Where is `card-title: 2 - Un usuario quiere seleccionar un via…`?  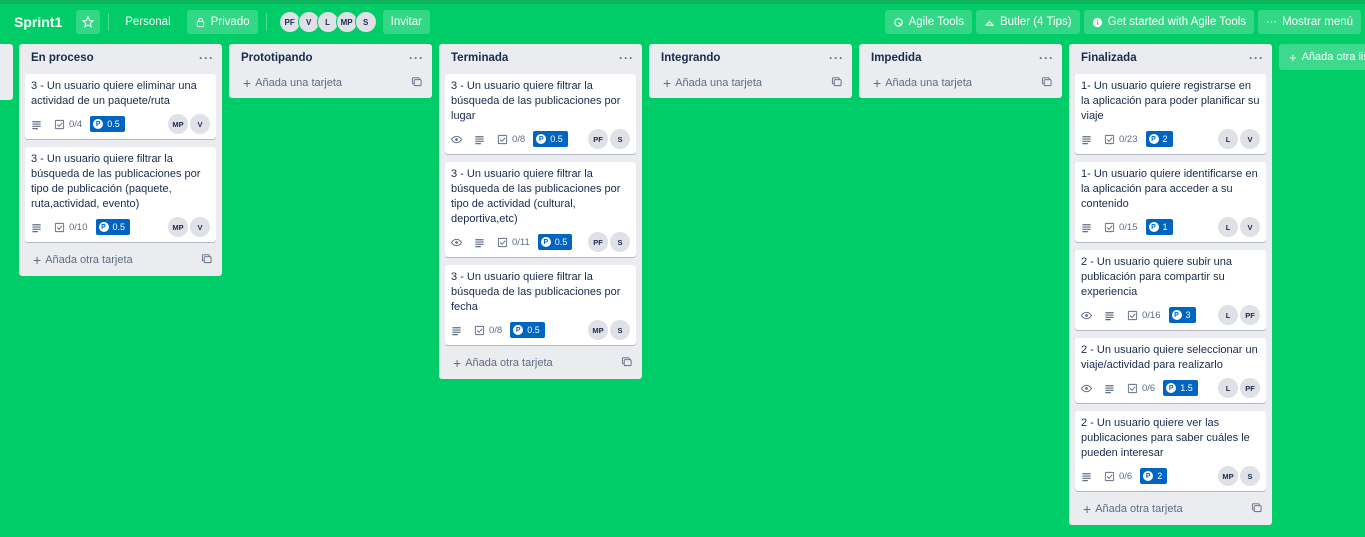
card-title: 2 - Un usuario quiere seleccionar un via… is located at coordinates (1169, 357).